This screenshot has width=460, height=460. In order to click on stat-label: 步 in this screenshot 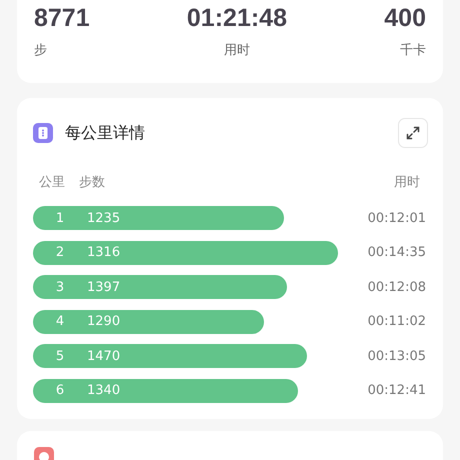, I will do `click(41, 51)`.